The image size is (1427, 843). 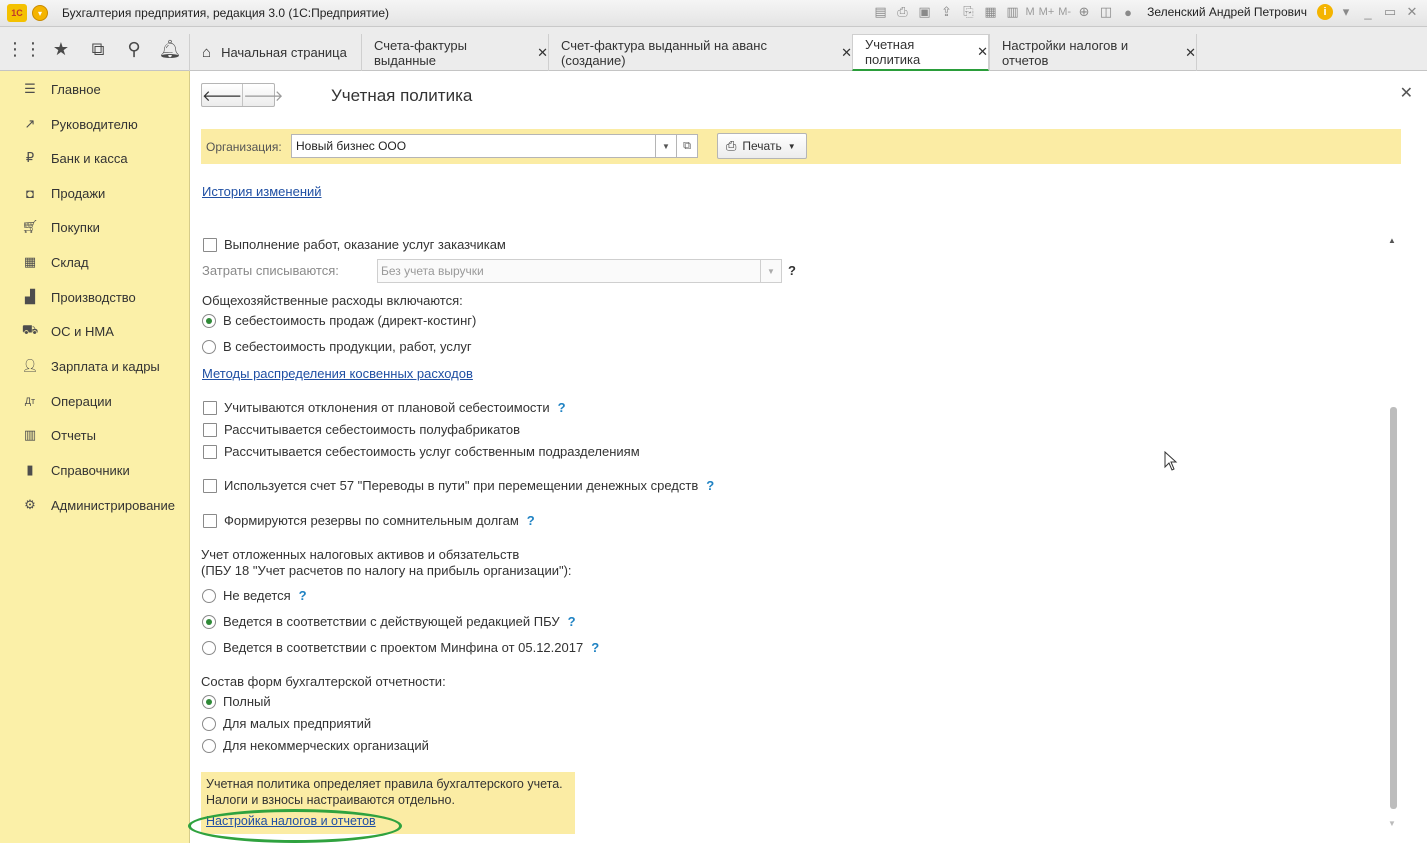 I want to click on sidebar-item-manager: ↗ Руководителю, so click(x=95, y=124).